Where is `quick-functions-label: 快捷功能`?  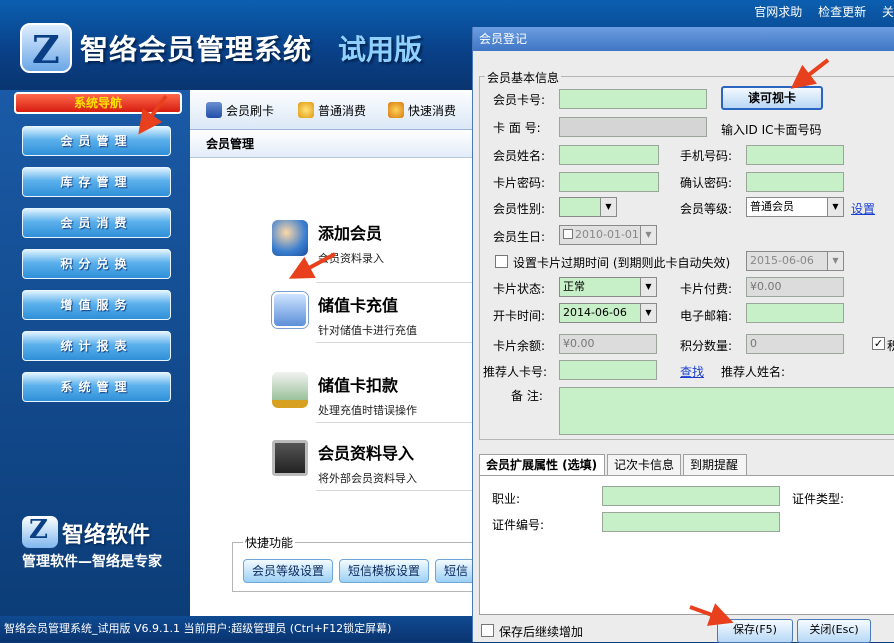 quick-functions-label: 快捷功能 is located at coordinates (269, 542).